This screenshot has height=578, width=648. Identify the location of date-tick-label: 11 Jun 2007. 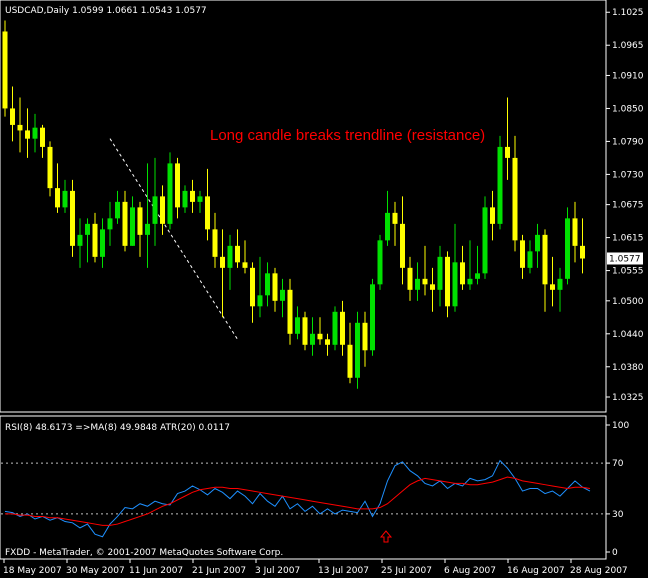
(156, 571).